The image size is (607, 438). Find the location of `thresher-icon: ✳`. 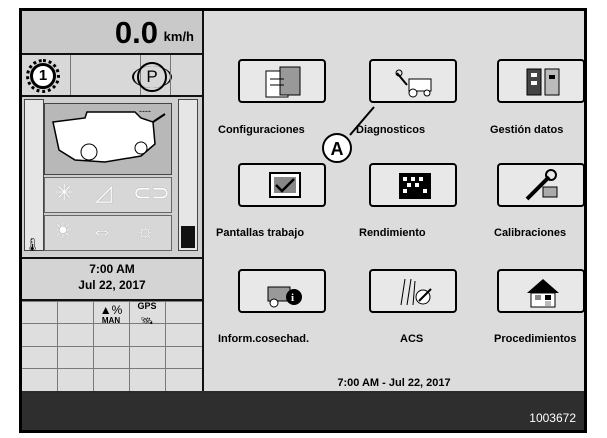

thresher-icon: ✳ is located at coordinates (64, 192).